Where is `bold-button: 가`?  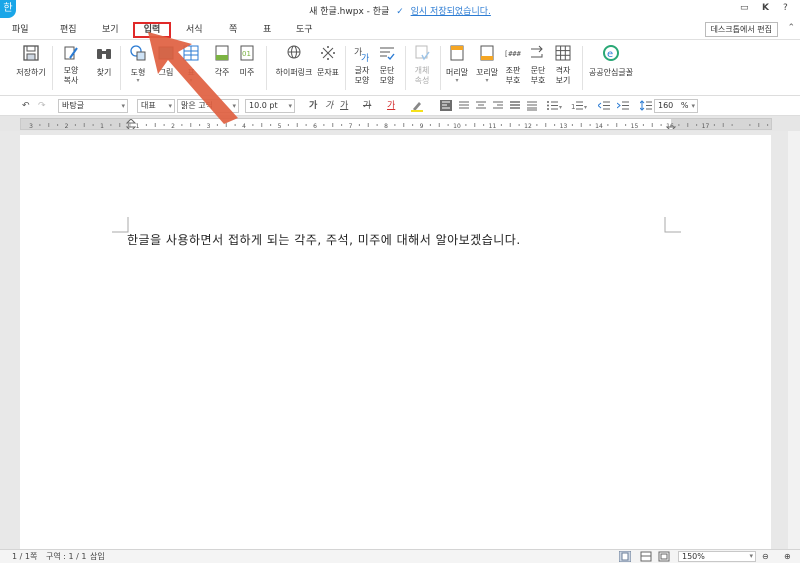
bold-button: 가 is located at coordinates (313, 106).